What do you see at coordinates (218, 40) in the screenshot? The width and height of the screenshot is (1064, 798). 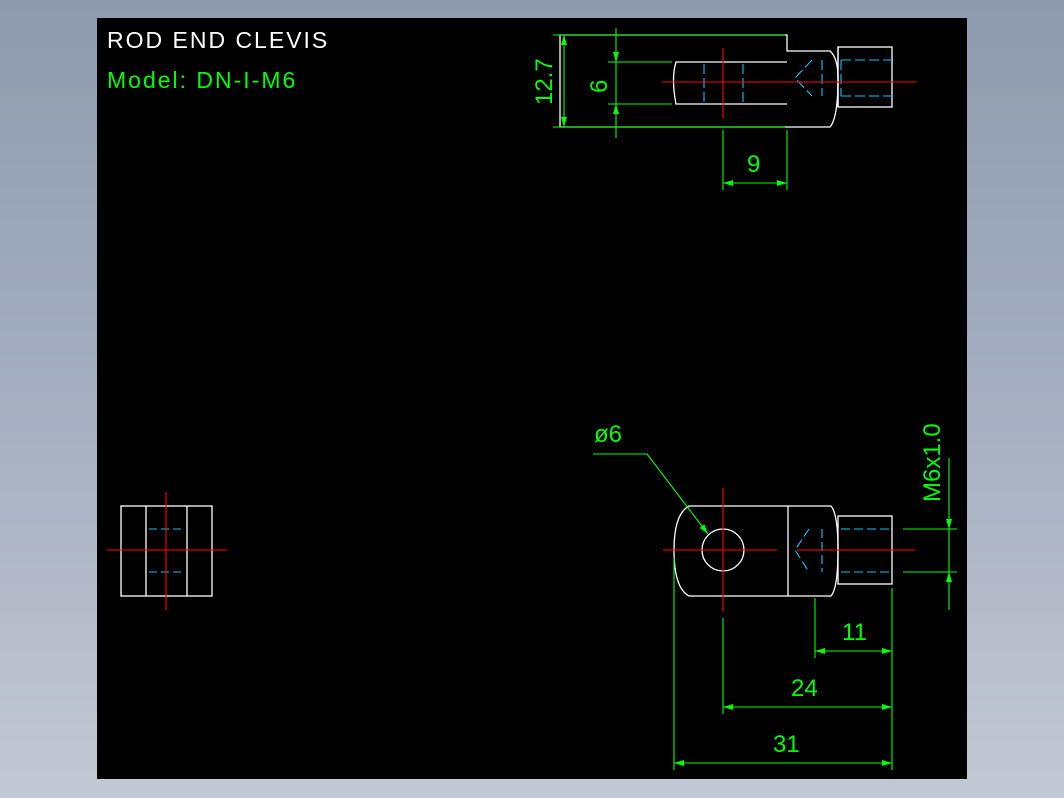 I see `drawing-title: ROD END CLEVIS` at bounding box center [218, 40].